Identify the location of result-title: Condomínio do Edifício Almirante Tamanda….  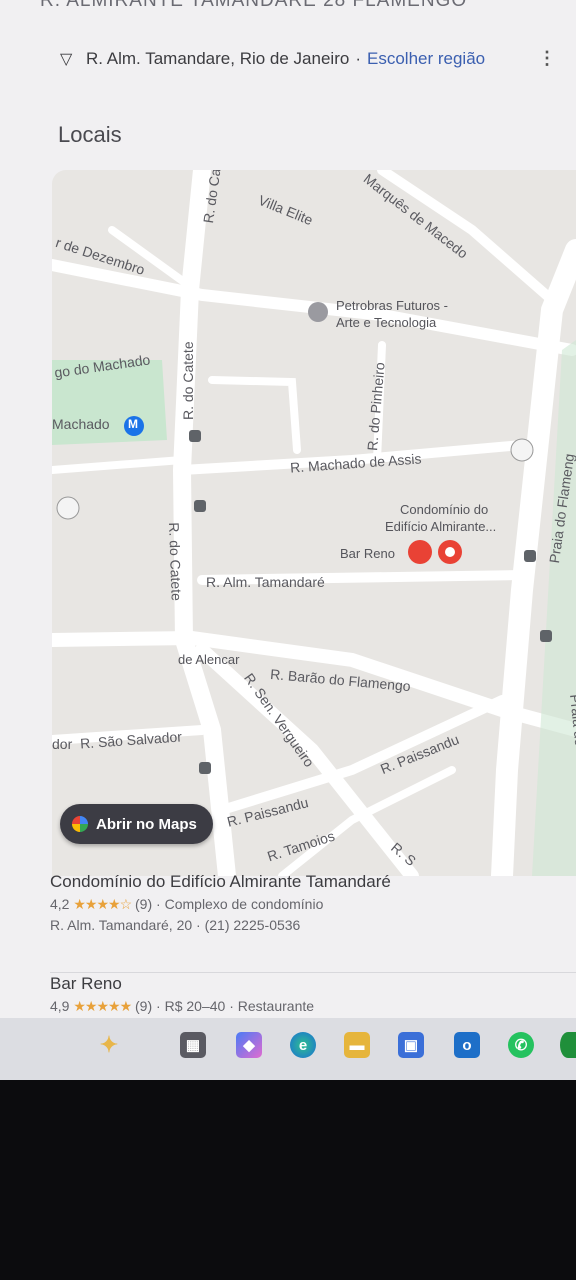
(220, 882).